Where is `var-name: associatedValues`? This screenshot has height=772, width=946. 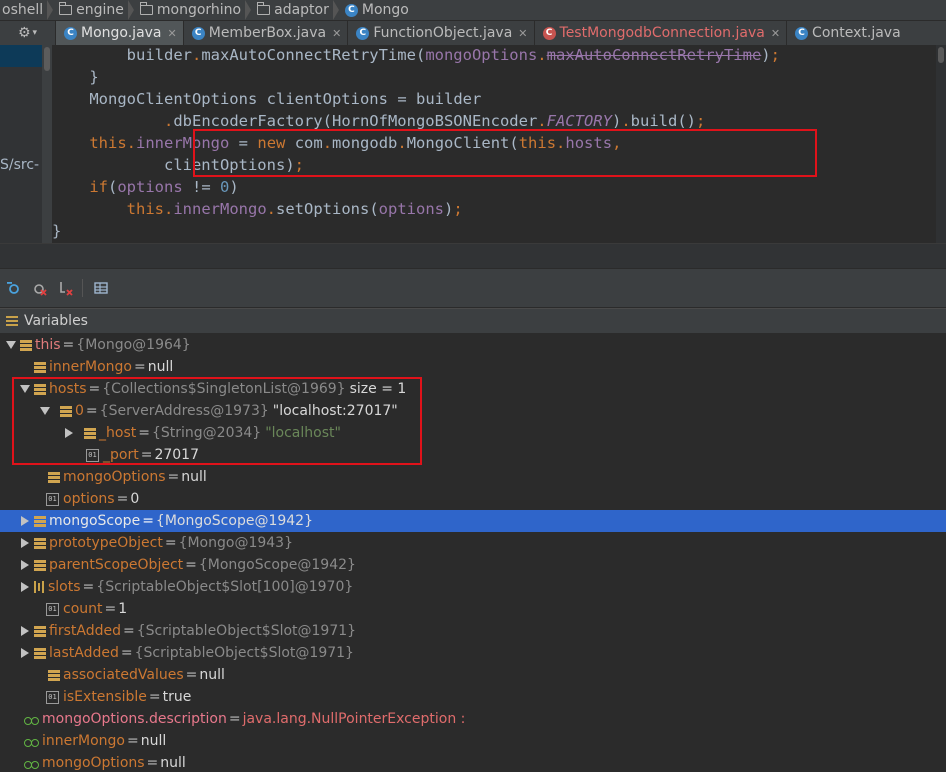
var-name: associatedValues is located at coordinates (123, 675).